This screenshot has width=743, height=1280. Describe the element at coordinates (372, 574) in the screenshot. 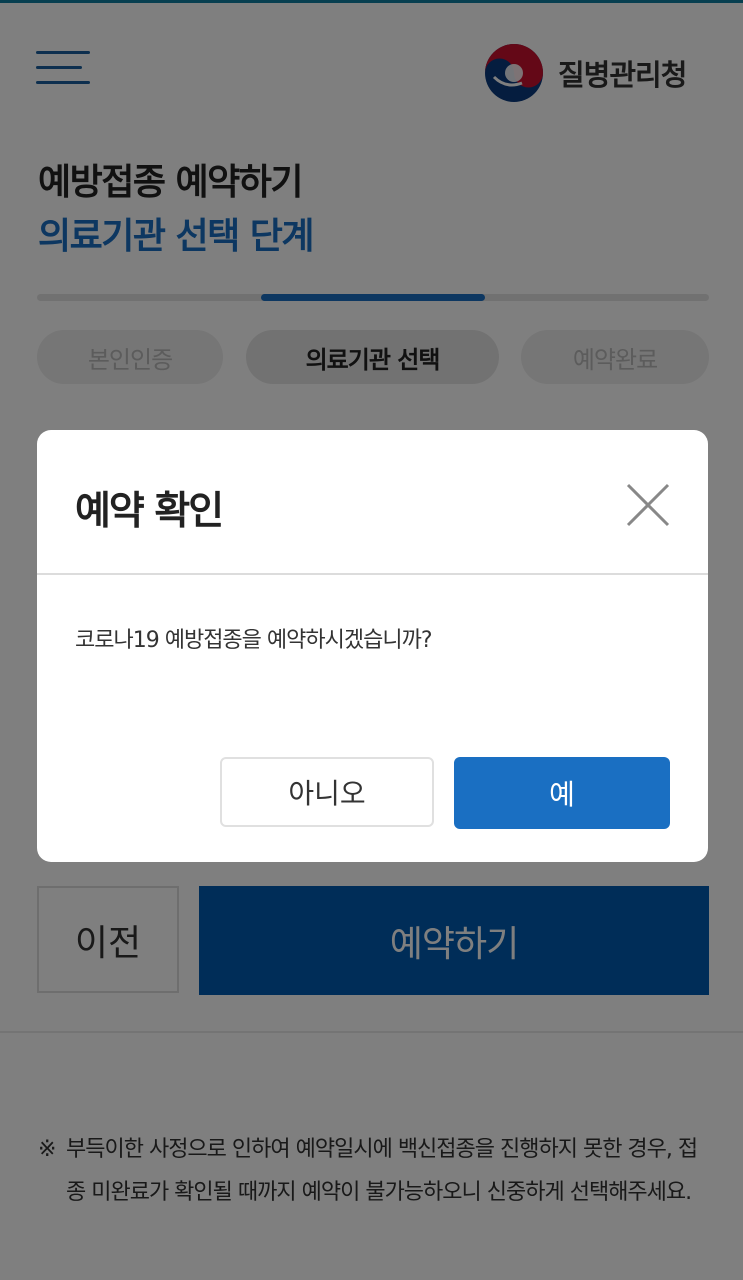

I see `dialog-divider` at that location.